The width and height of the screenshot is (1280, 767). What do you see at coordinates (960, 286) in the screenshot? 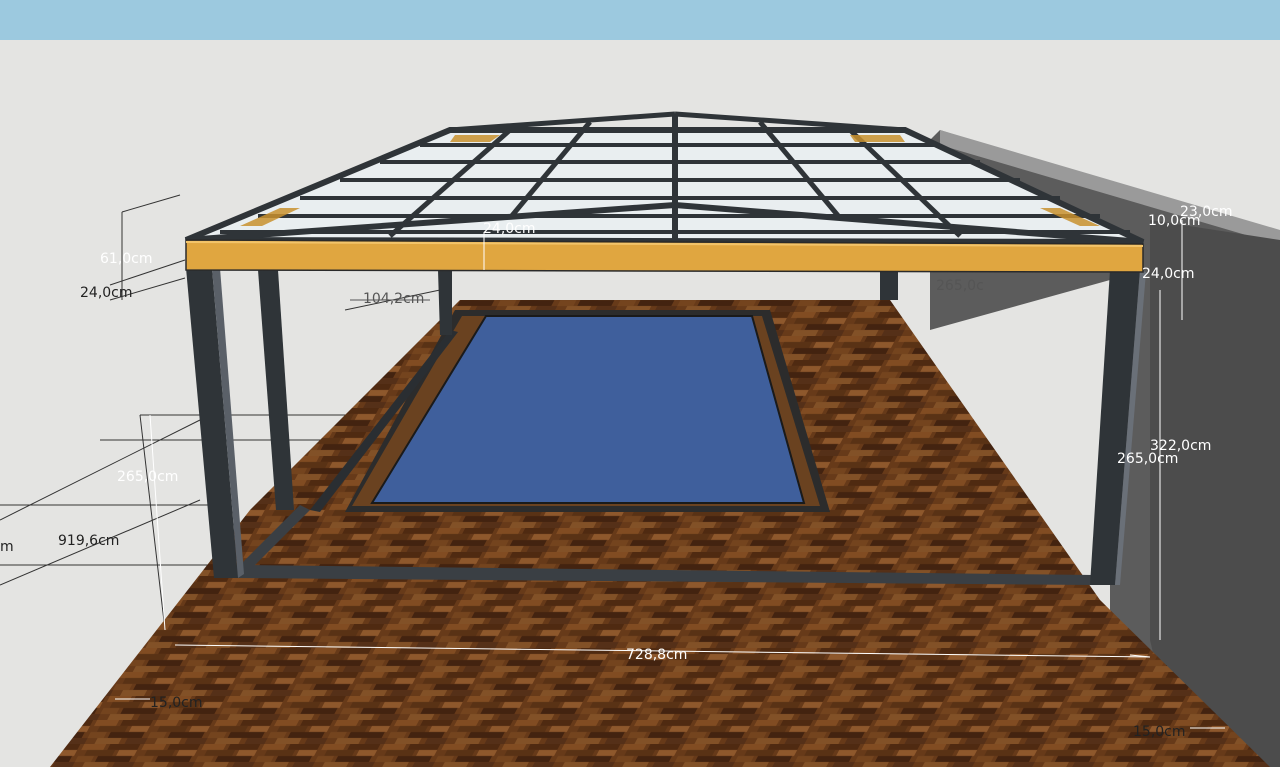
I see `dim-265-back: 265,0c` at bounding box center [960, 286].